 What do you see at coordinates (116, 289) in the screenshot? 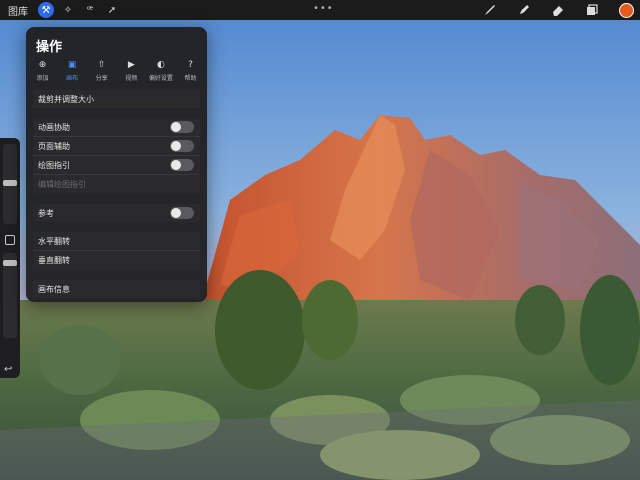
I see `canvas-info-item: 画布信息` at bounding box center [116, 289].